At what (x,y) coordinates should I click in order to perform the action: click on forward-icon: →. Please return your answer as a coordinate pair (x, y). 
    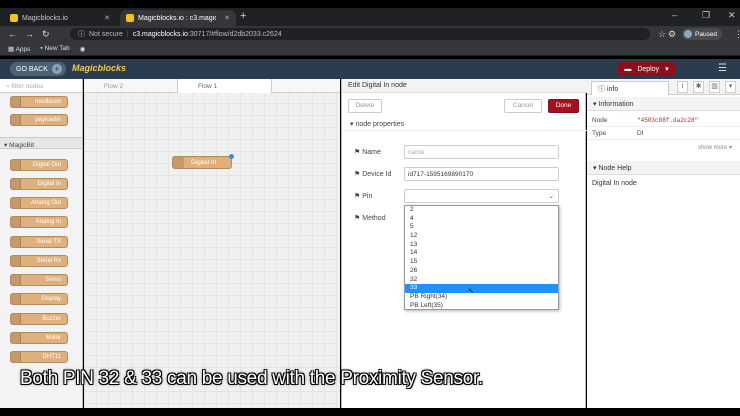
    Looking at the image, I should click on (29, 34).